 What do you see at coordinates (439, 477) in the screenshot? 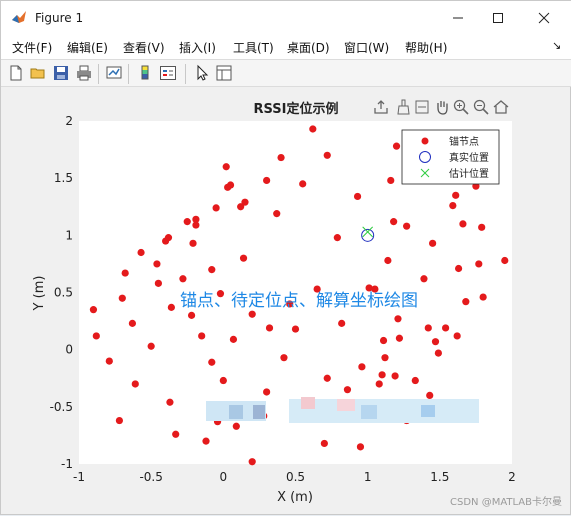
I see `x-tick-label: 1.5` at bounding box center [439, 477].